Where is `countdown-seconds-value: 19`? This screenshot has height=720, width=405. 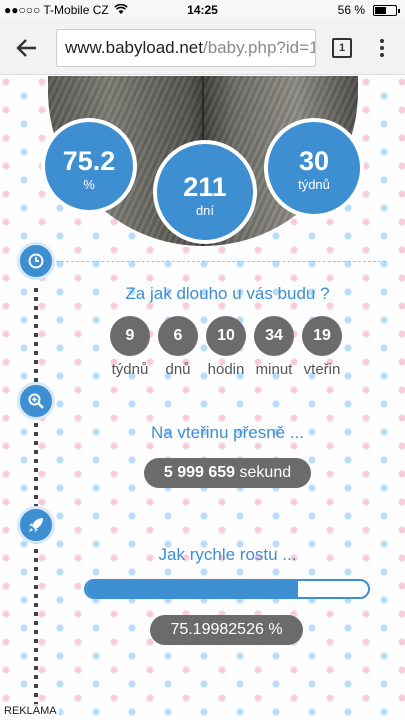
countdown-seconds-value: 19 is located at coordinates (322, 336).